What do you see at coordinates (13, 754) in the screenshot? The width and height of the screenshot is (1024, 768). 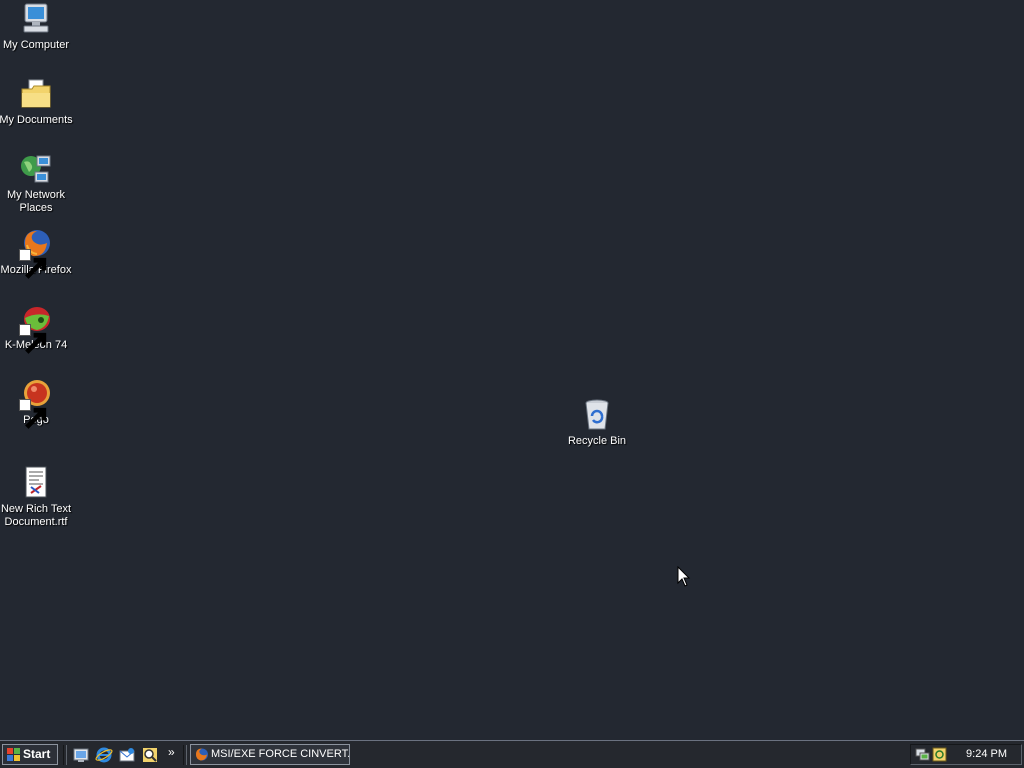 I see `windows-flag-icon` at bounding box center [13, 754].